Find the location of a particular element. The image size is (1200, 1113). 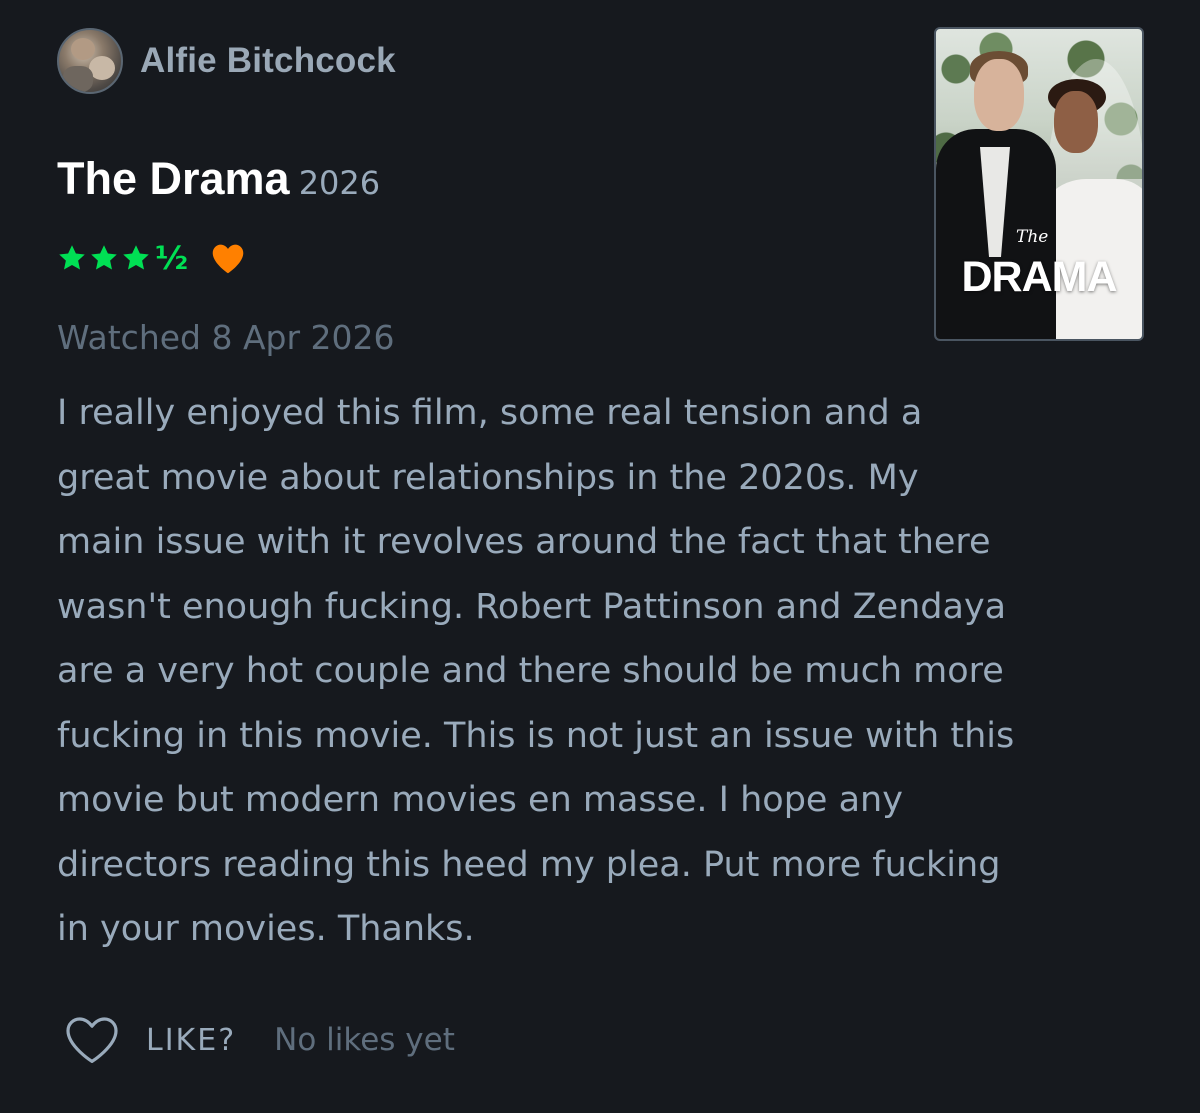

avatar is located at coordinates (90, 61).